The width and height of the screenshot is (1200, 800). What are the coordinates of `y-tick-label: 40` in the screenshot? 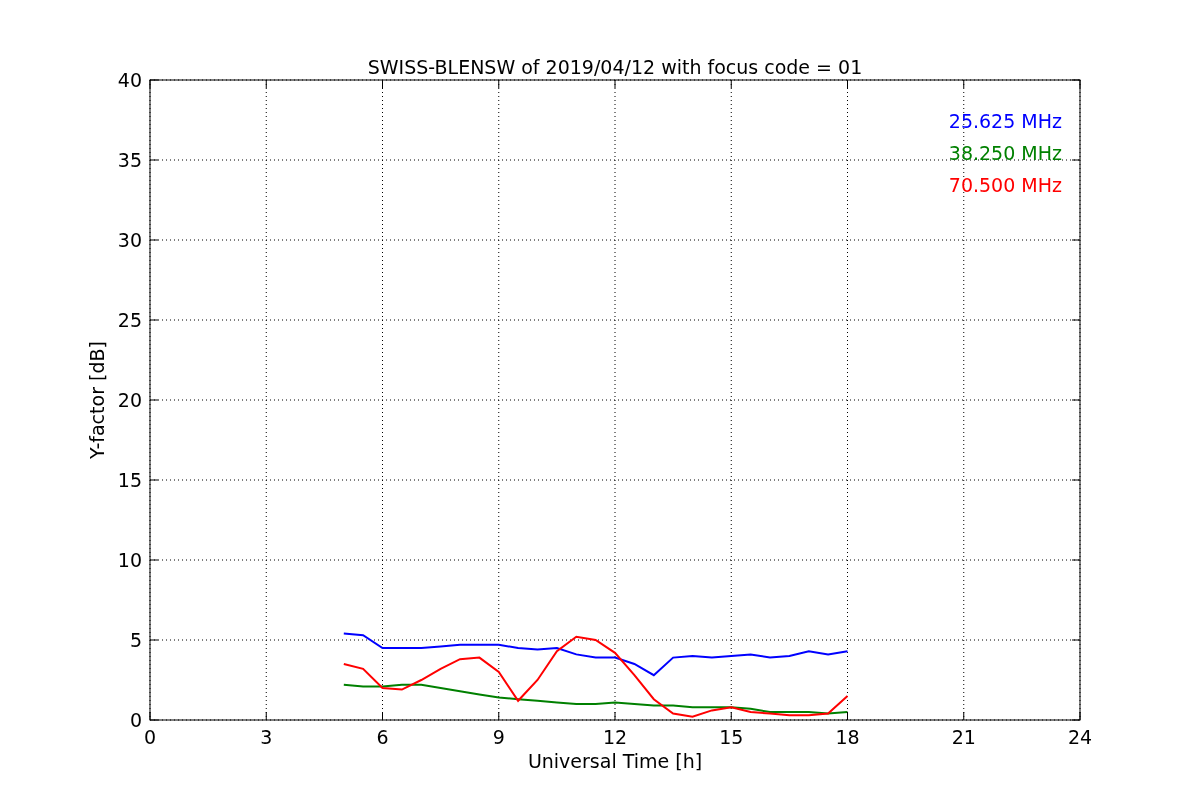 It's located at (129, 80).